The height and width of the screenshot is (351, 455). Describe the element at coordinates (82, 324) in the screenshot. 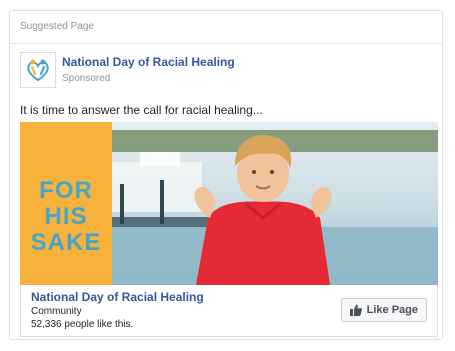

I see `page-like-count: 52,336 people like this.` at that location.